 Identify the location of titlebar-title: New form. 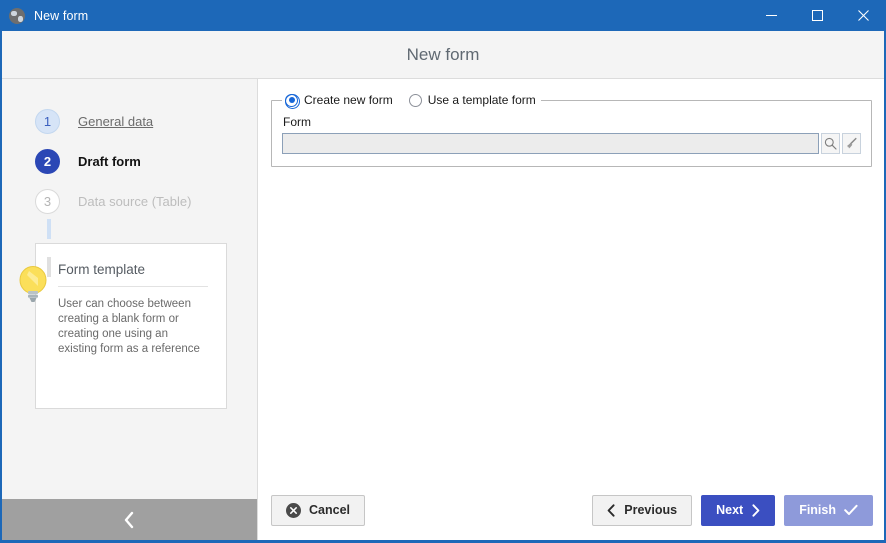
(61, 15).